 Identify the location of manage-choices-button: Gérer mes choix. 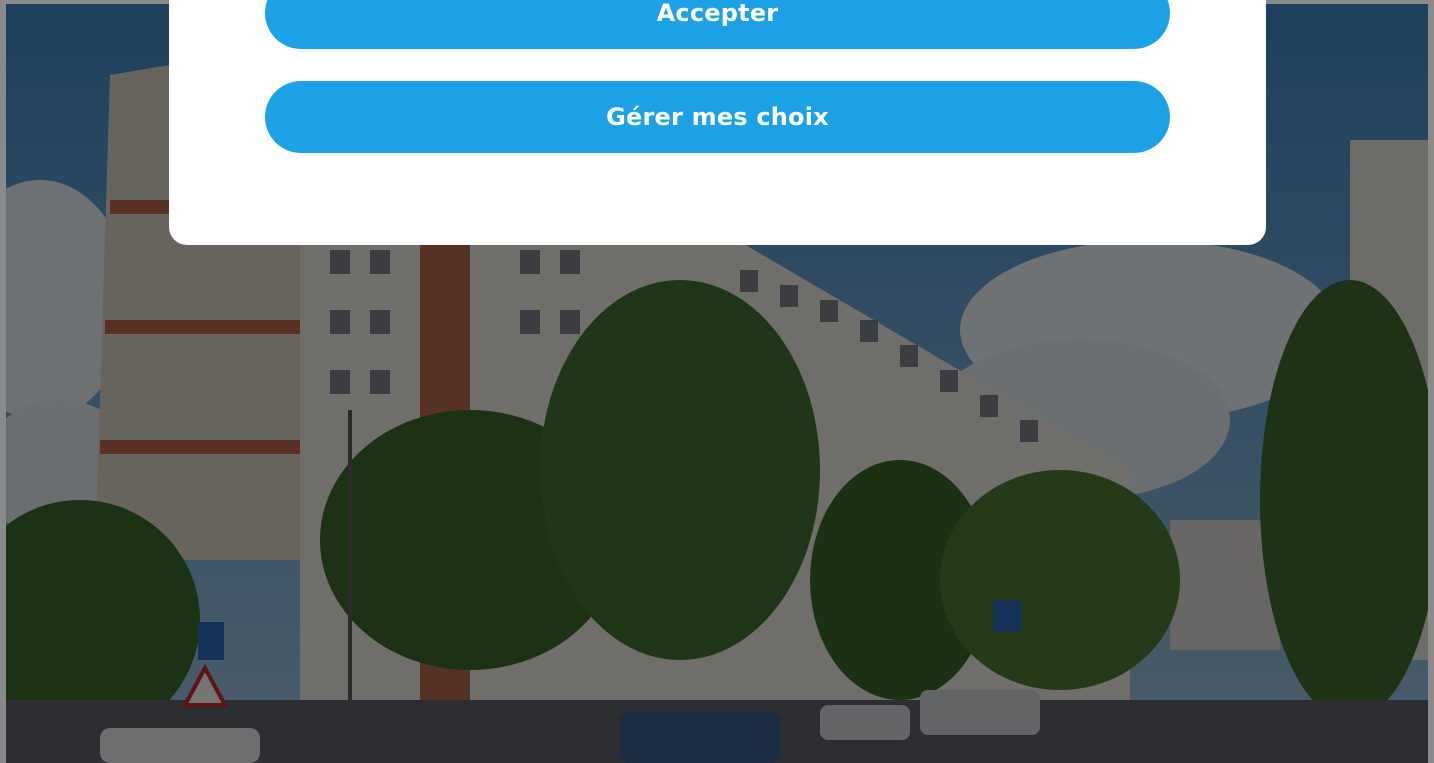
(717, 117).